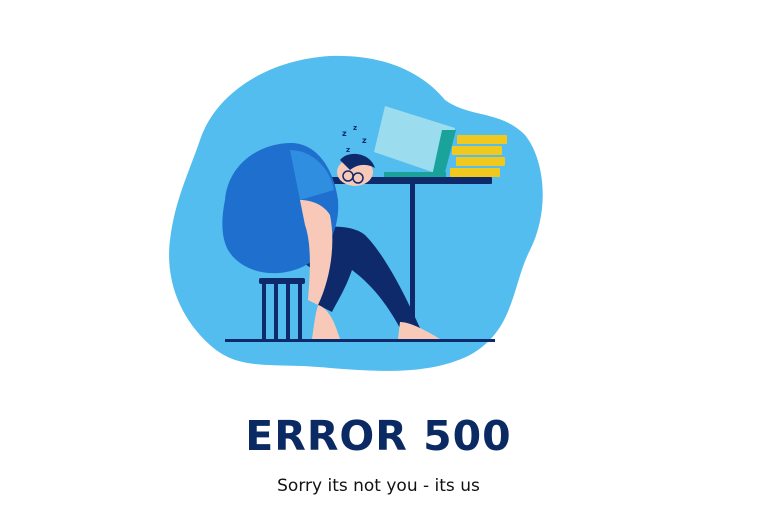  I want to click on error-subtitle: Sorry its not you - its us, so click(378, 486).